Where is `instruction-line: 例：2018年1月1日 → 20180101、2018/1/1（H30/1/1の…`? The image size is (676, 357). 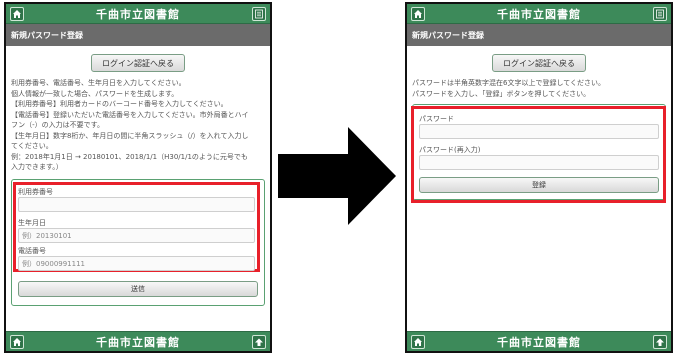
instruction-line: 例：2018年1月1日 → 20180101、2018/1/1（H30/1/1の… is located at coordinates (129, 156).